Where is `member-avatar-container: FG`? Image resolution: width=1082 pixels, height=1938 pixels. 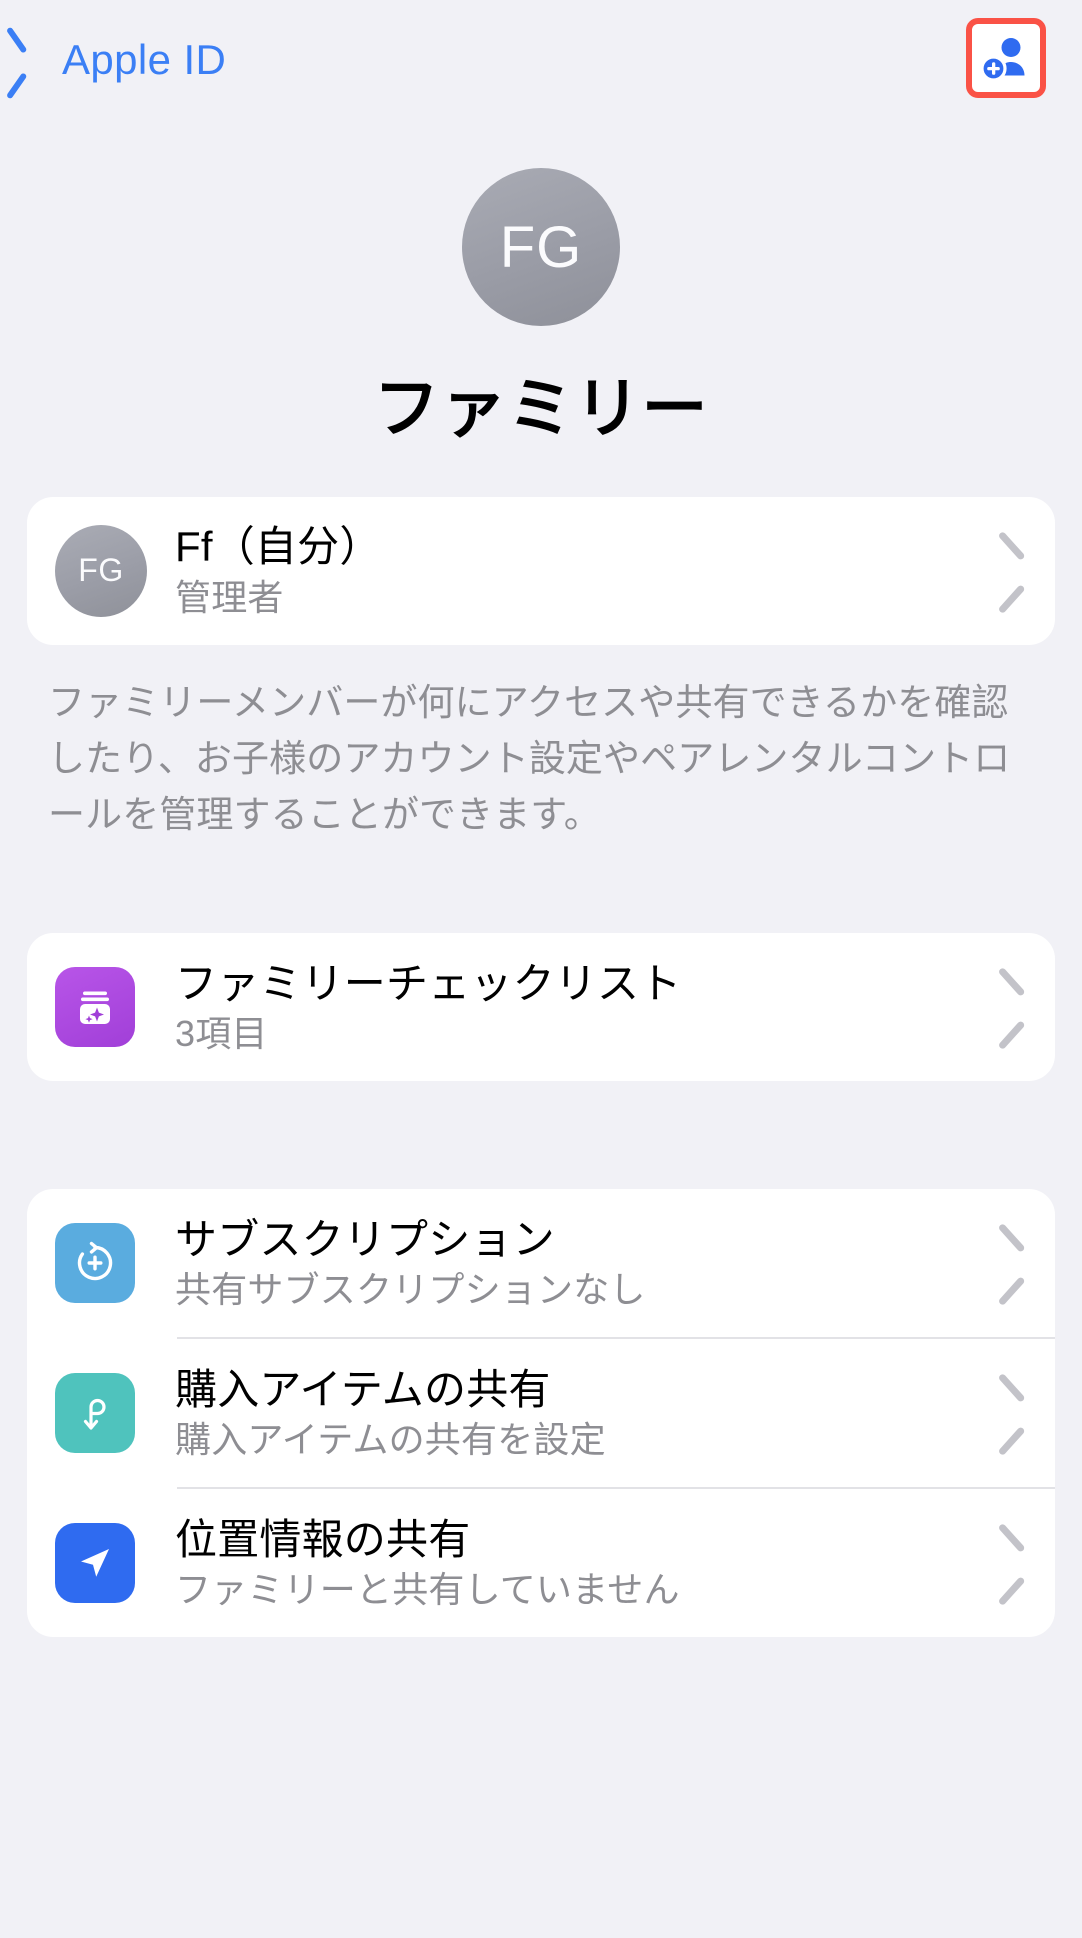
member-avatar-container: FG is located at coordinates (102, 570).